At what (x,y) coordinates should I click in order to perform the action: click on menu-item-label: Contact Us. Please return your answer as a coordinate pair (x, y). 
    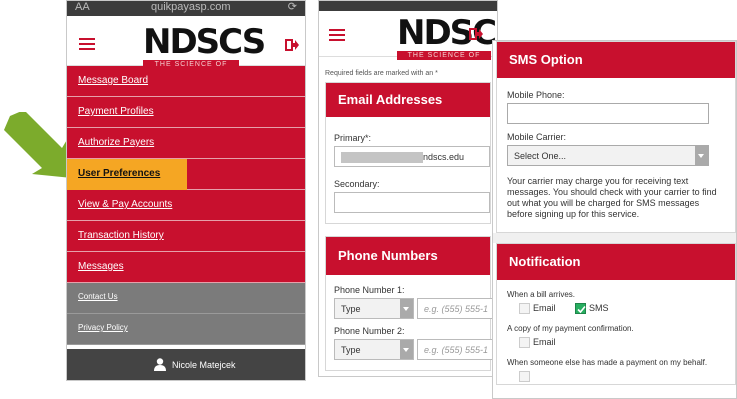
    Looking at the image, I should click on (98, 296).